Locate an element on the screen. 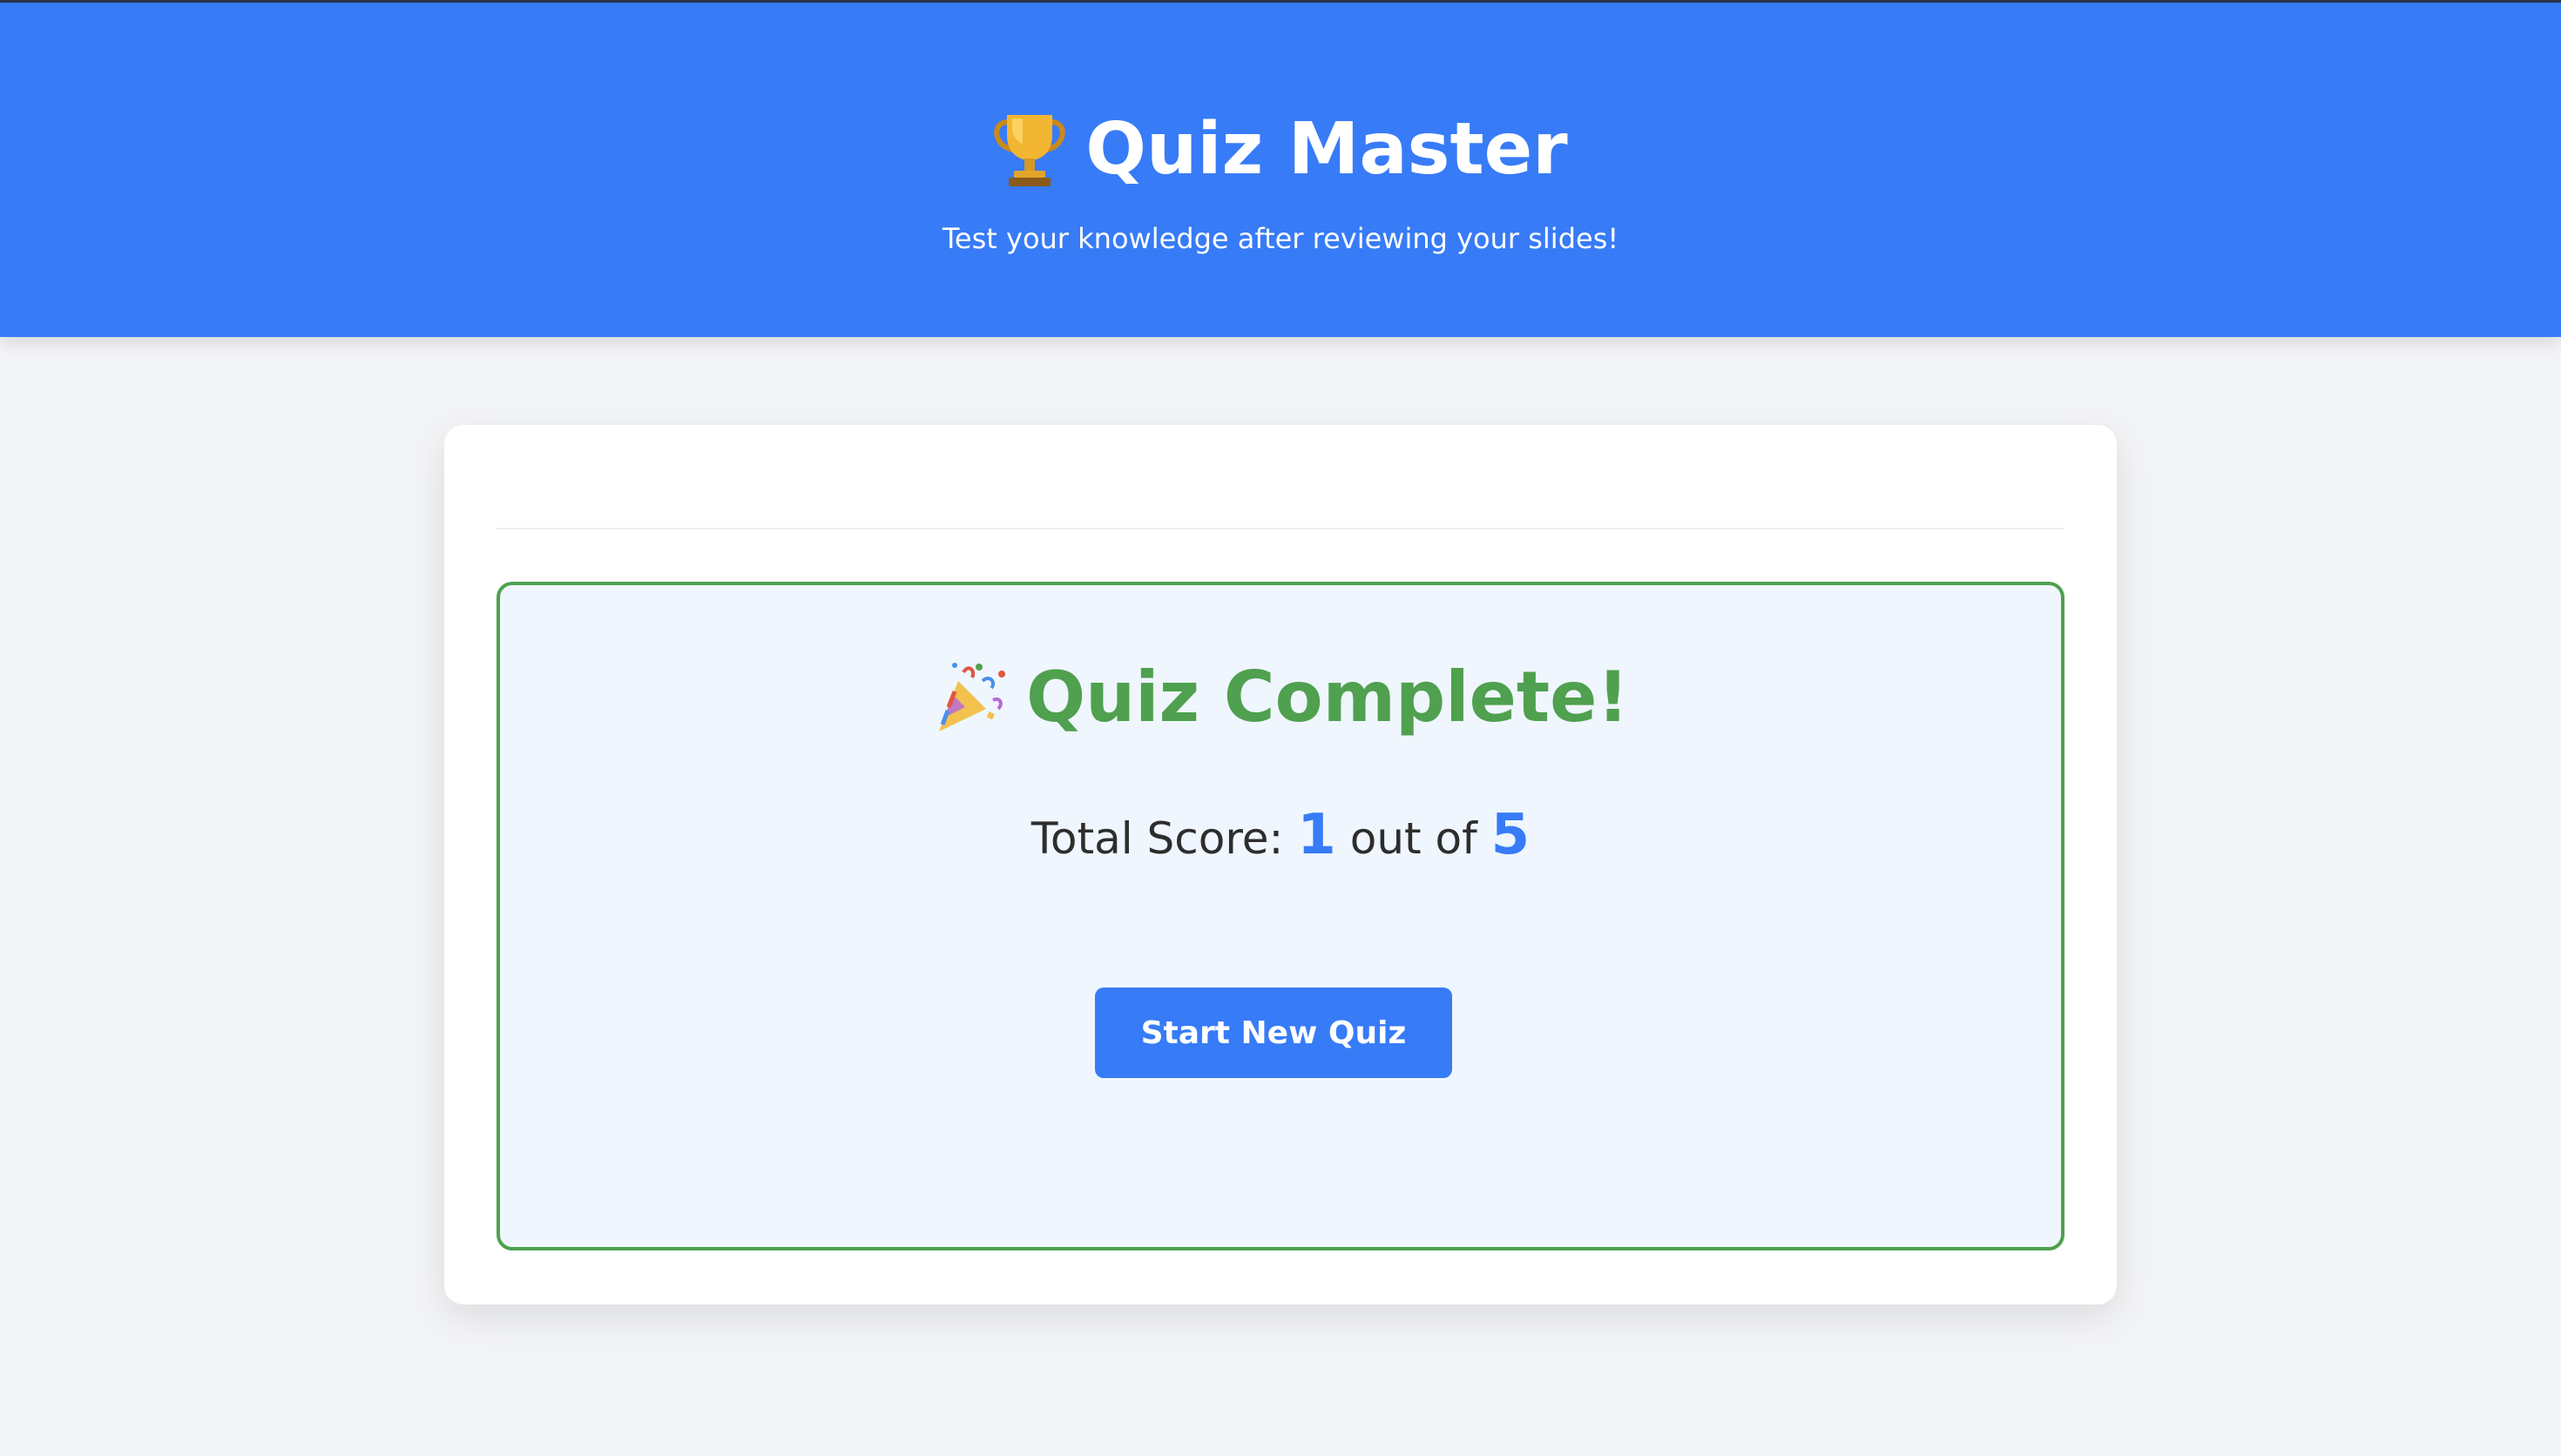  score-value: 1 is located at coordinates (1316, 835).